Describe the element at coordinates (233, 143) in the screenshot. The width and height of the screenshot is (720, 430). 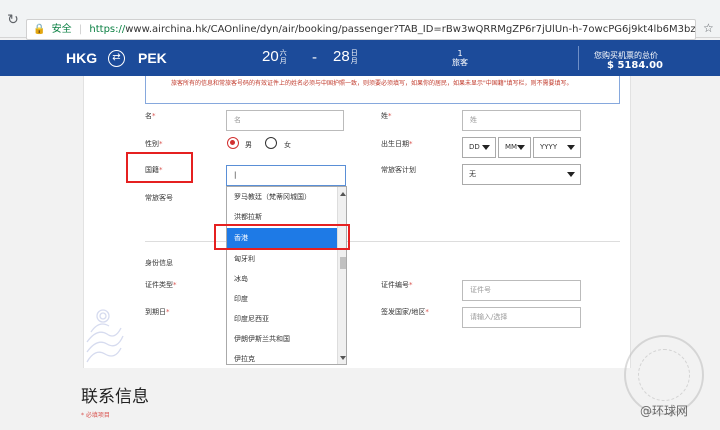
I see `gender-male-radio` at that location.